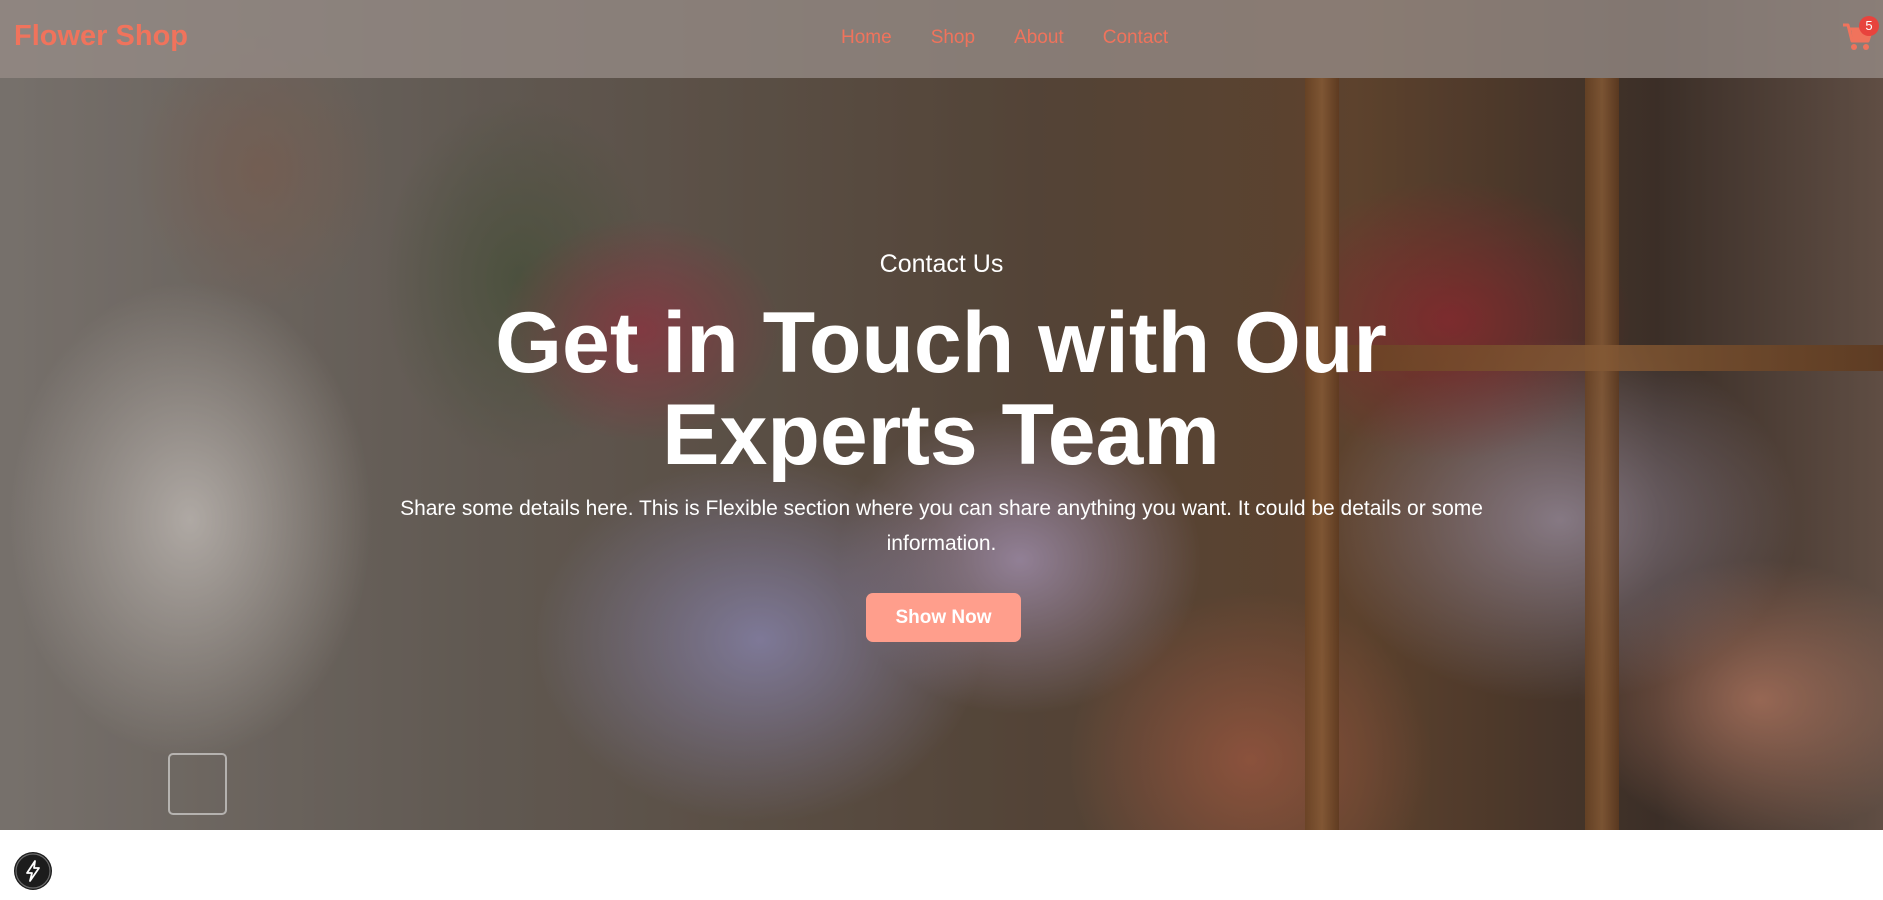  Describe the element at coordinates (33, 871) in the screenshot. I see `lightning-bolt-icon` at that location.